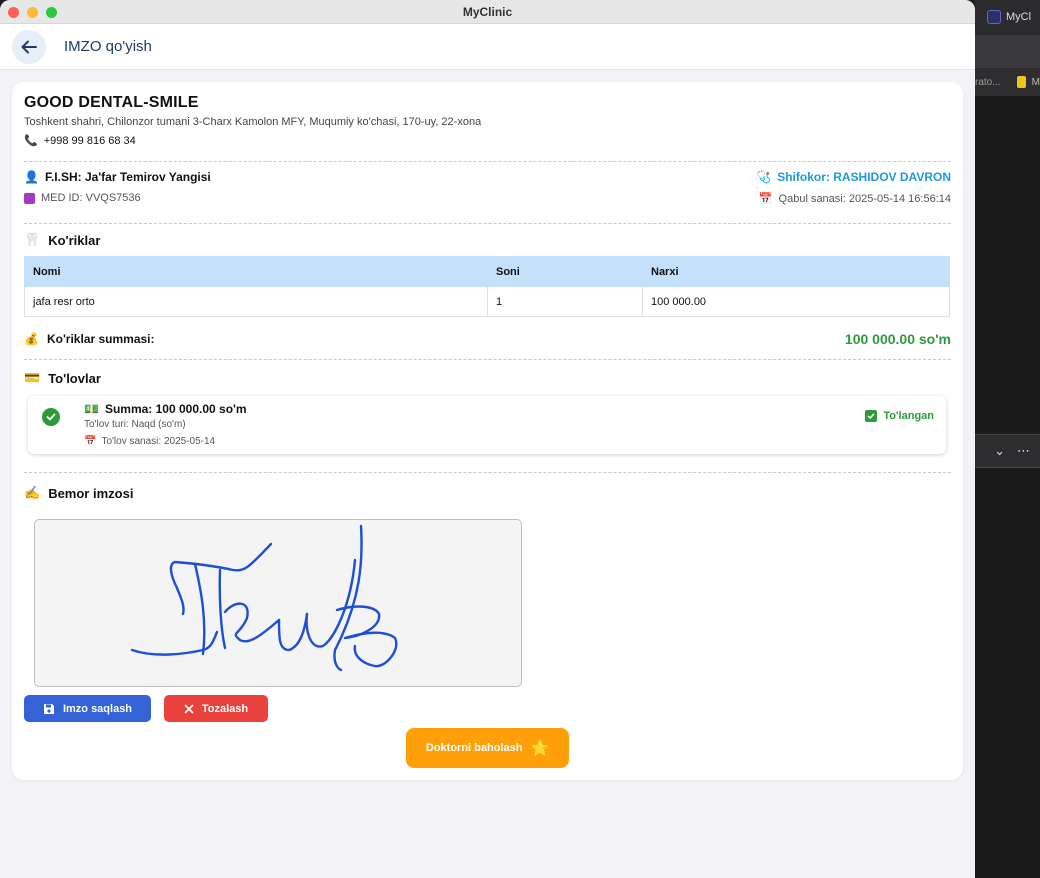 The image size is (1040, 878). I want to click on background-toolbar, so click(1007, 52).